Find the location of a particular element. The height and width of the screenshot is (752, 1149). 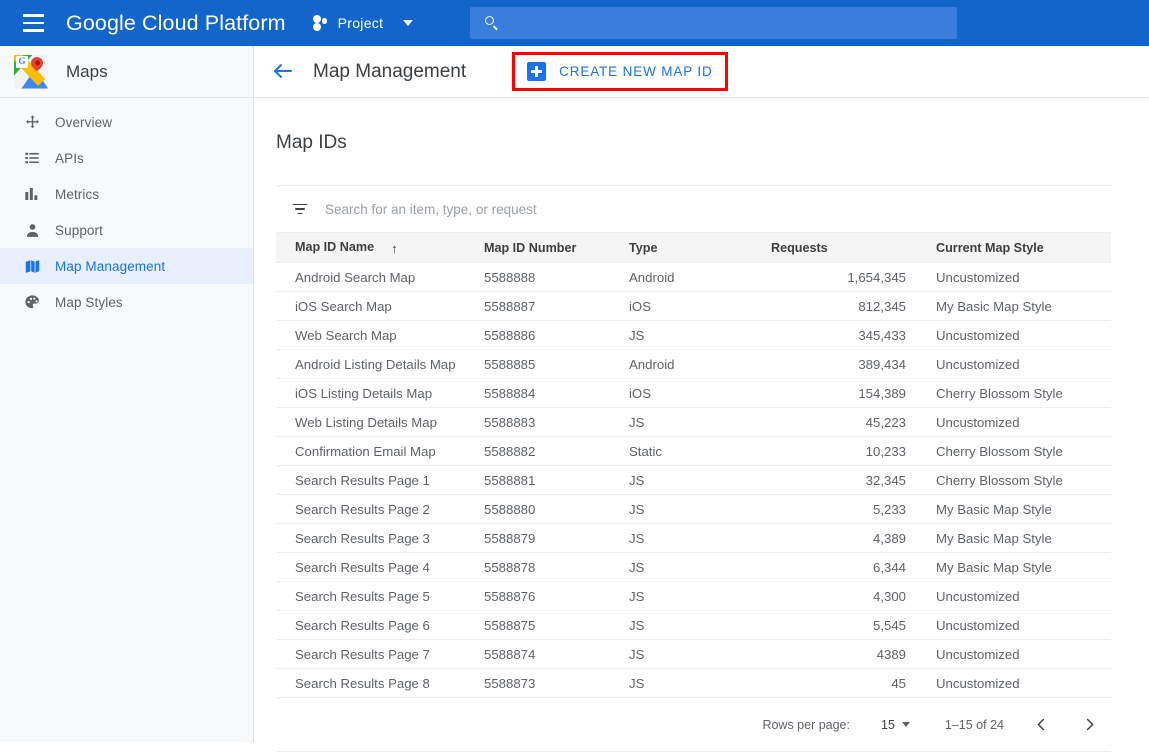

project-label: Project is located at coordinates (360, 23).